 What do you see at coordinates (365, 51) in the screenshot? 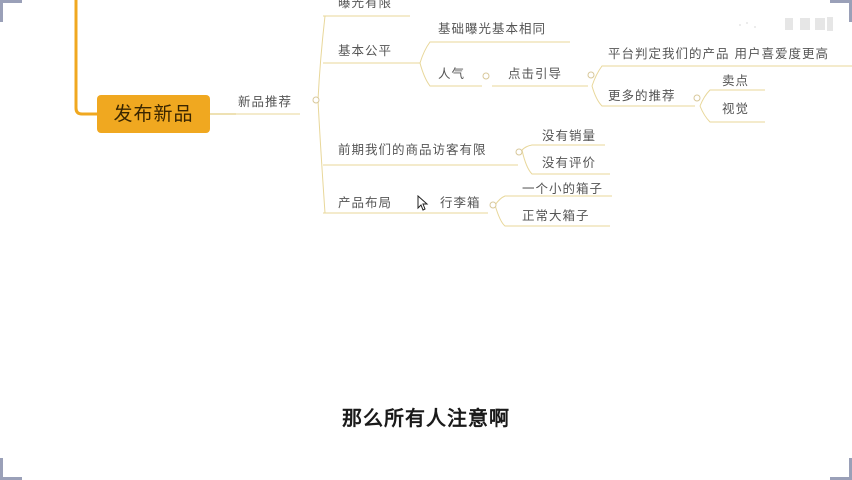
I see `node-basic-fair: 基本公平` at bounding box center [365, 51].